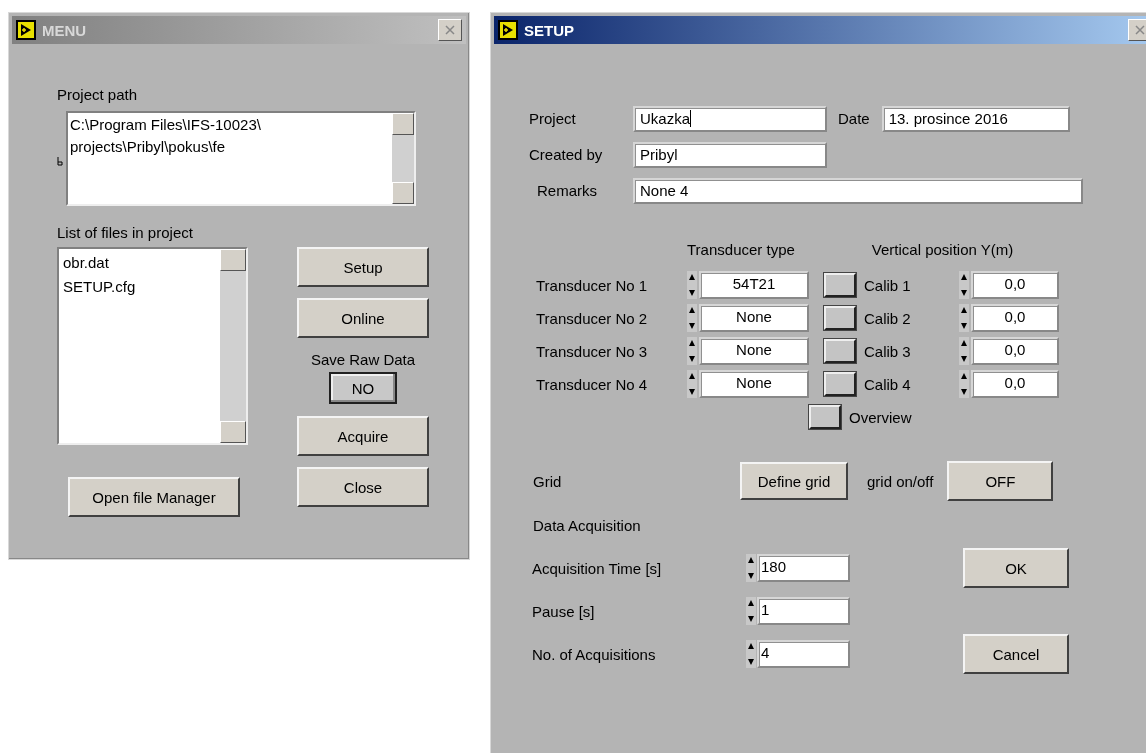 Image resolution: width=1146 pixels, height=753 pixels. I want to click on cancel-button: Cancel, so click(1016, 654).